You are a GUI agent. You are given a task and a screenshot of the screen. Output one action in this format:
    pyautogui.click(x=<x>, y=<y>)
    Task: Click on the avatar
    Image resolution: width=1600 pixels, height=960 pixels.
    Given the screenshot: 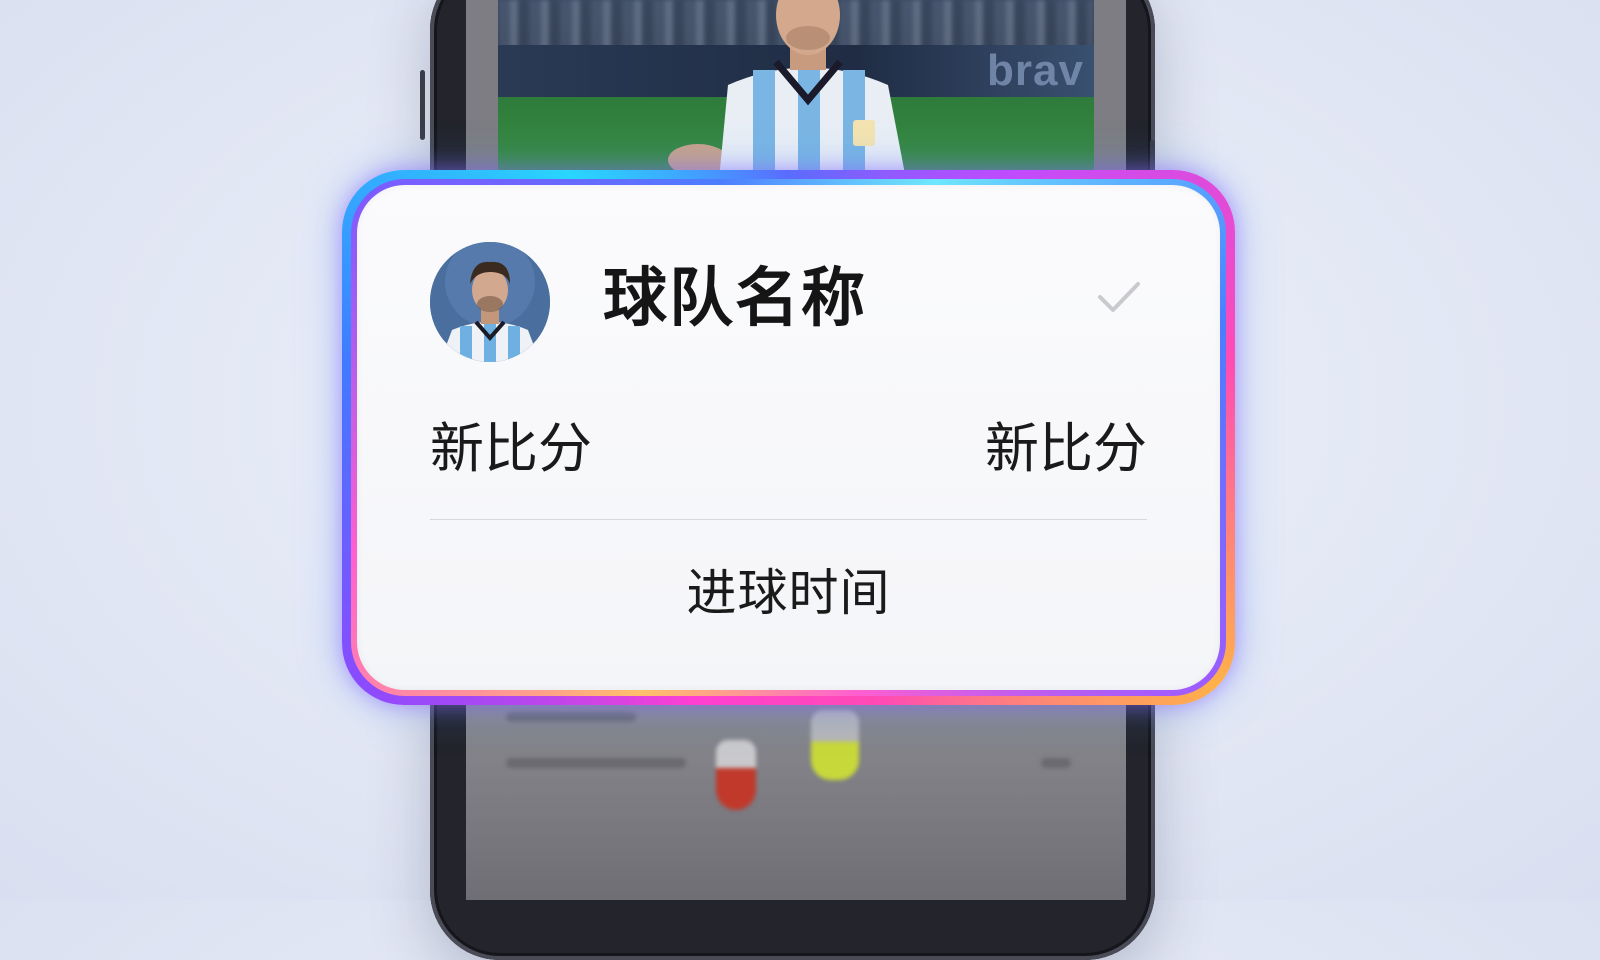 What is the action you would take?
    pyautogui.click(x=490, y=302)
    